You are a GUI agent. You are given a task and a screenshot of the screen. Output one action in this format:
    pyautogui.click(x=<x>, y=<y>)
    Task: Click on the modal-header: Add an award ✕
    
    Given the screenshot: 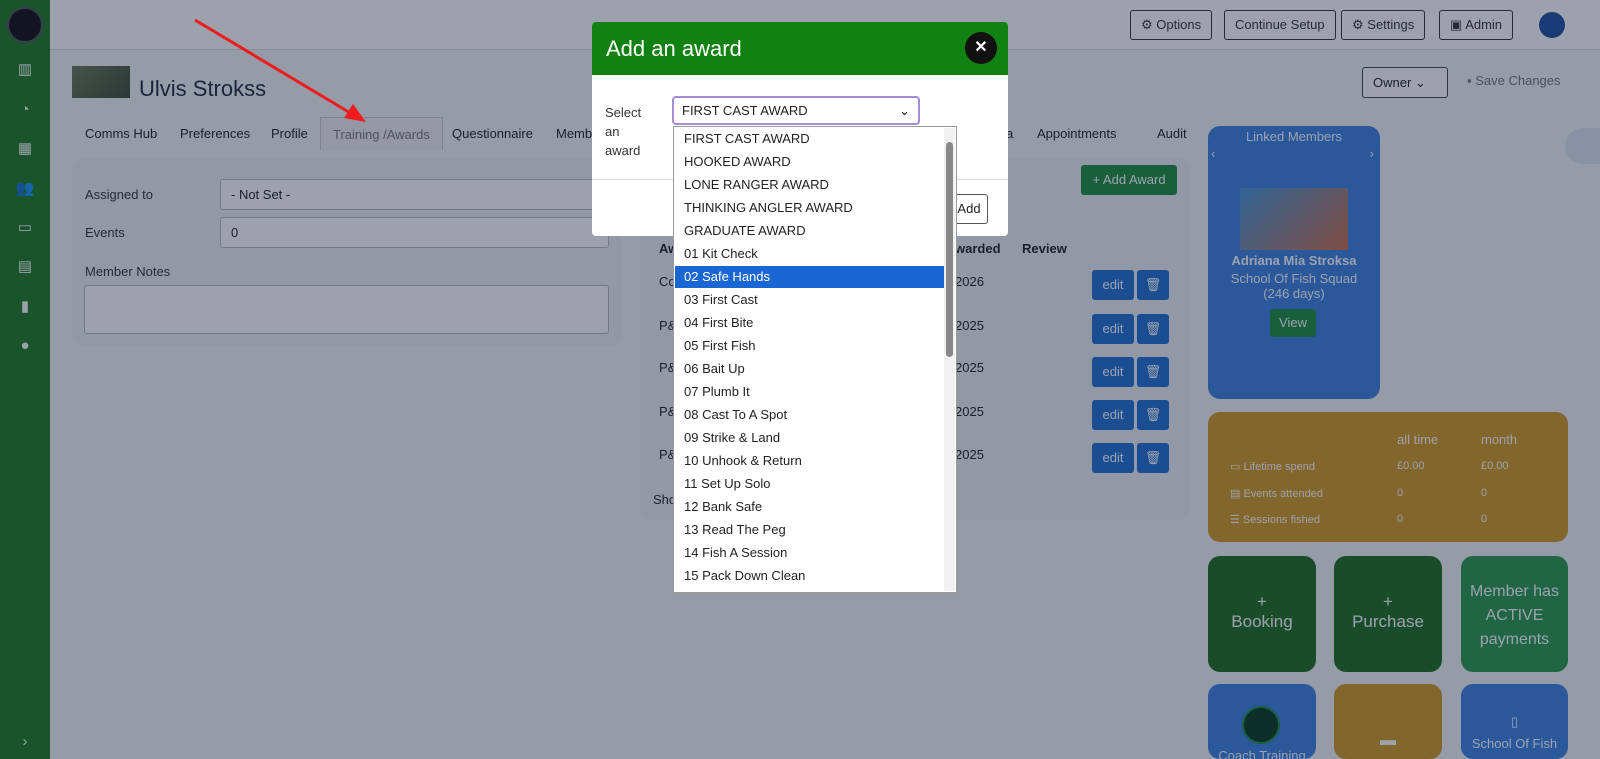 What is the action you would take?
    pyautogui.click(x=800, y=48)
    